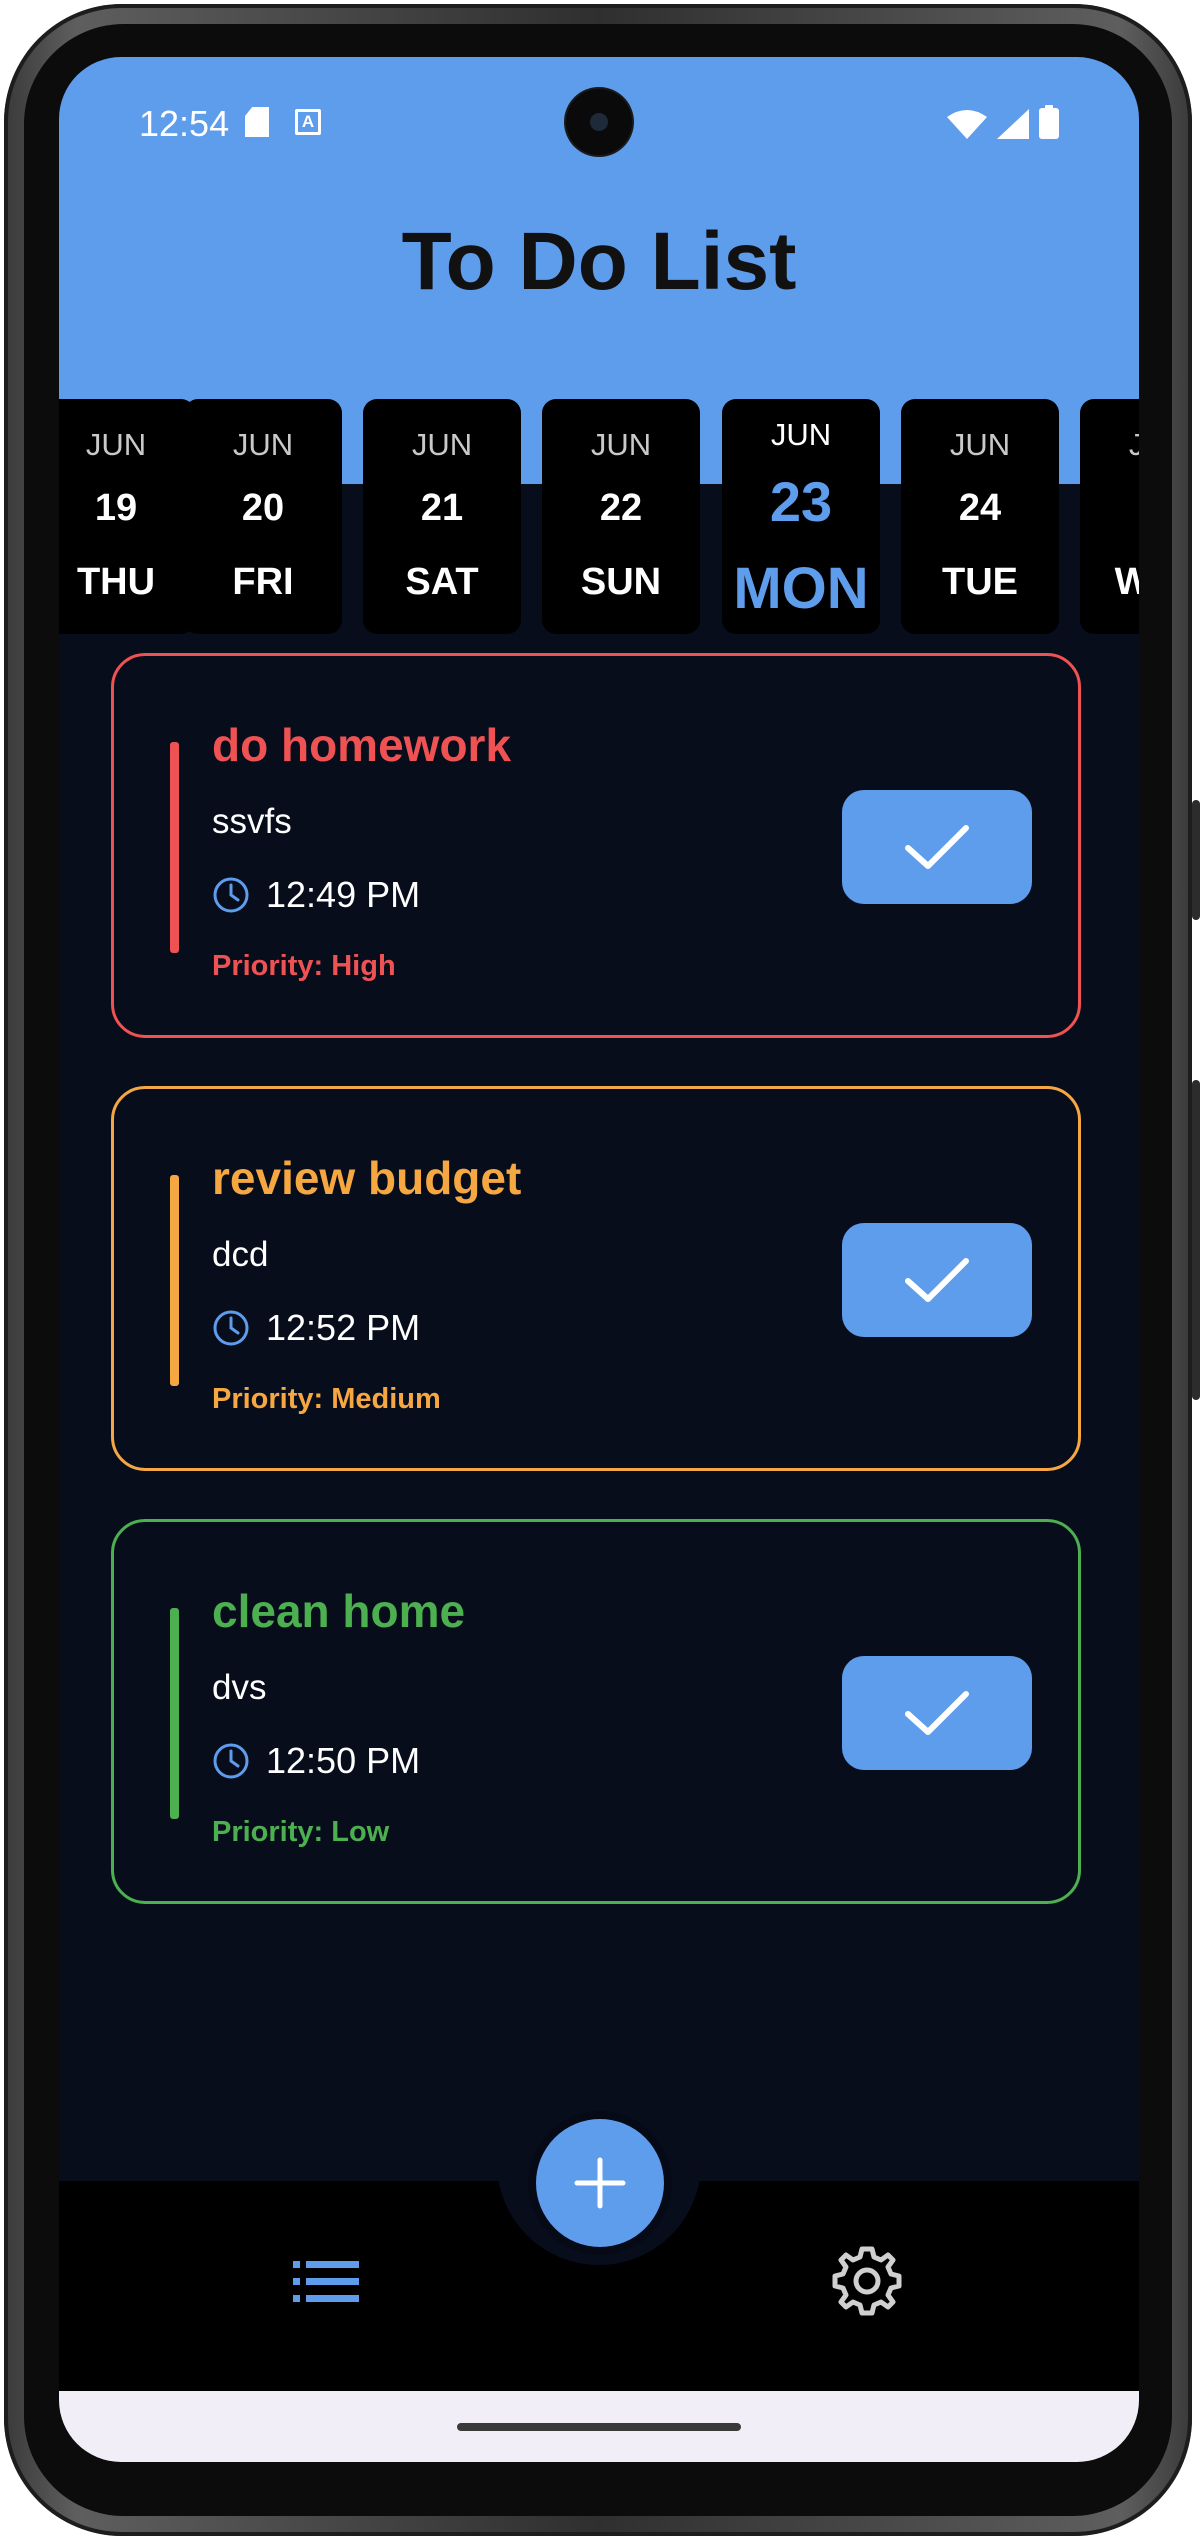 Image resolution: width=1200 pixels, height=2541 pixels. What do you see at coordinates (1013, 124) in the screenshot?
I see `signal-icon` at bounding box center [1013, 124].